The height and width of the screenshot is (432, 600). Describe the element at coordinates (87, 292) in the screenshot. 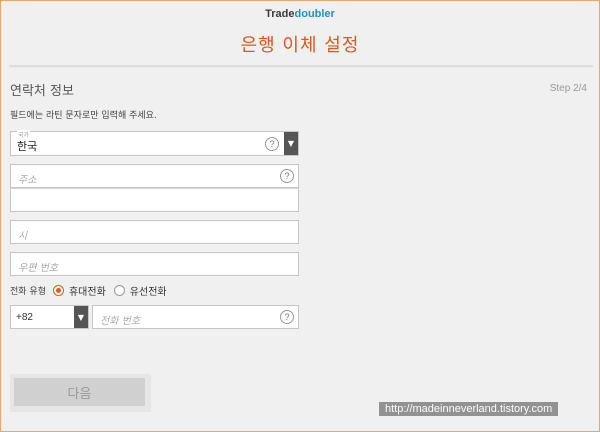

I see `phone-type-mobile-label: 휴대전화` at that location.